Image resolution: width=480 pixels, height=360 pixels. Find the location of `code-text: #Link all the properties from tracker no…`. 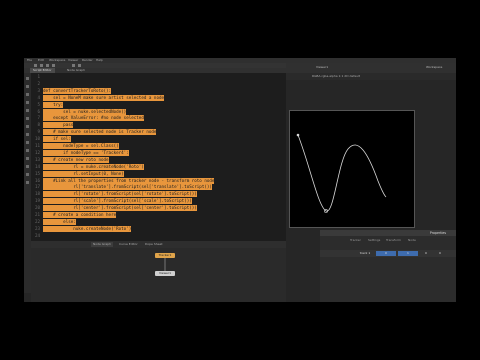

code-text: #Link all the properties from tracker no… is located at coordinates (129, 180).